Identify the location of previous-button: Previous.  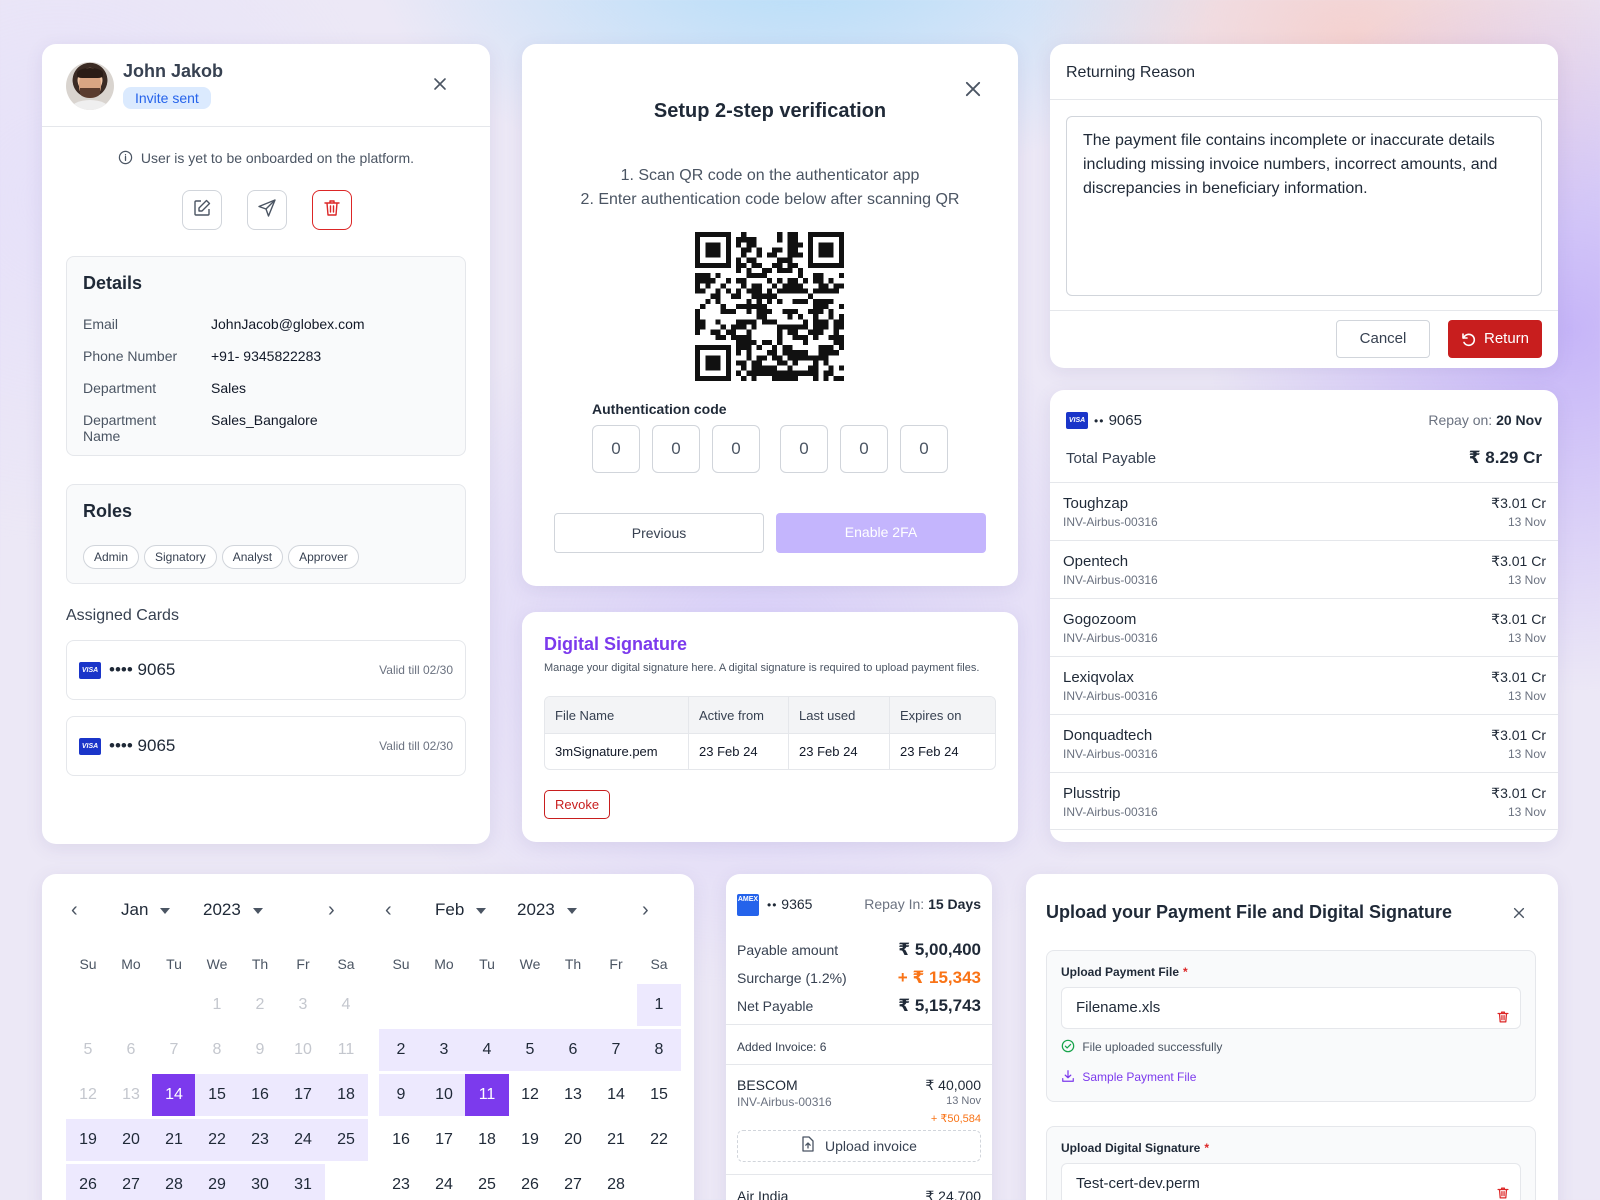
(659, 533).